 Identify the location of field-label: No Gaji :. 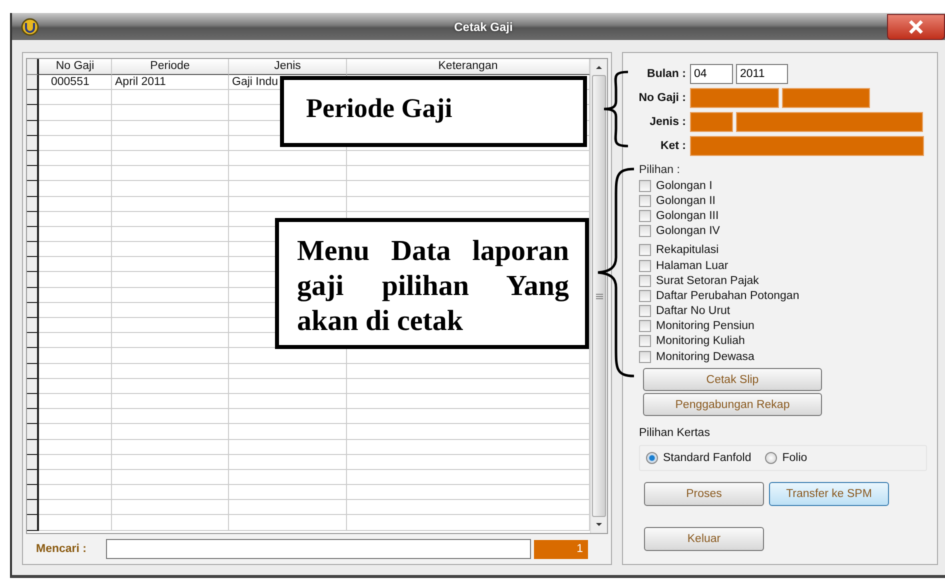
(662, 98).